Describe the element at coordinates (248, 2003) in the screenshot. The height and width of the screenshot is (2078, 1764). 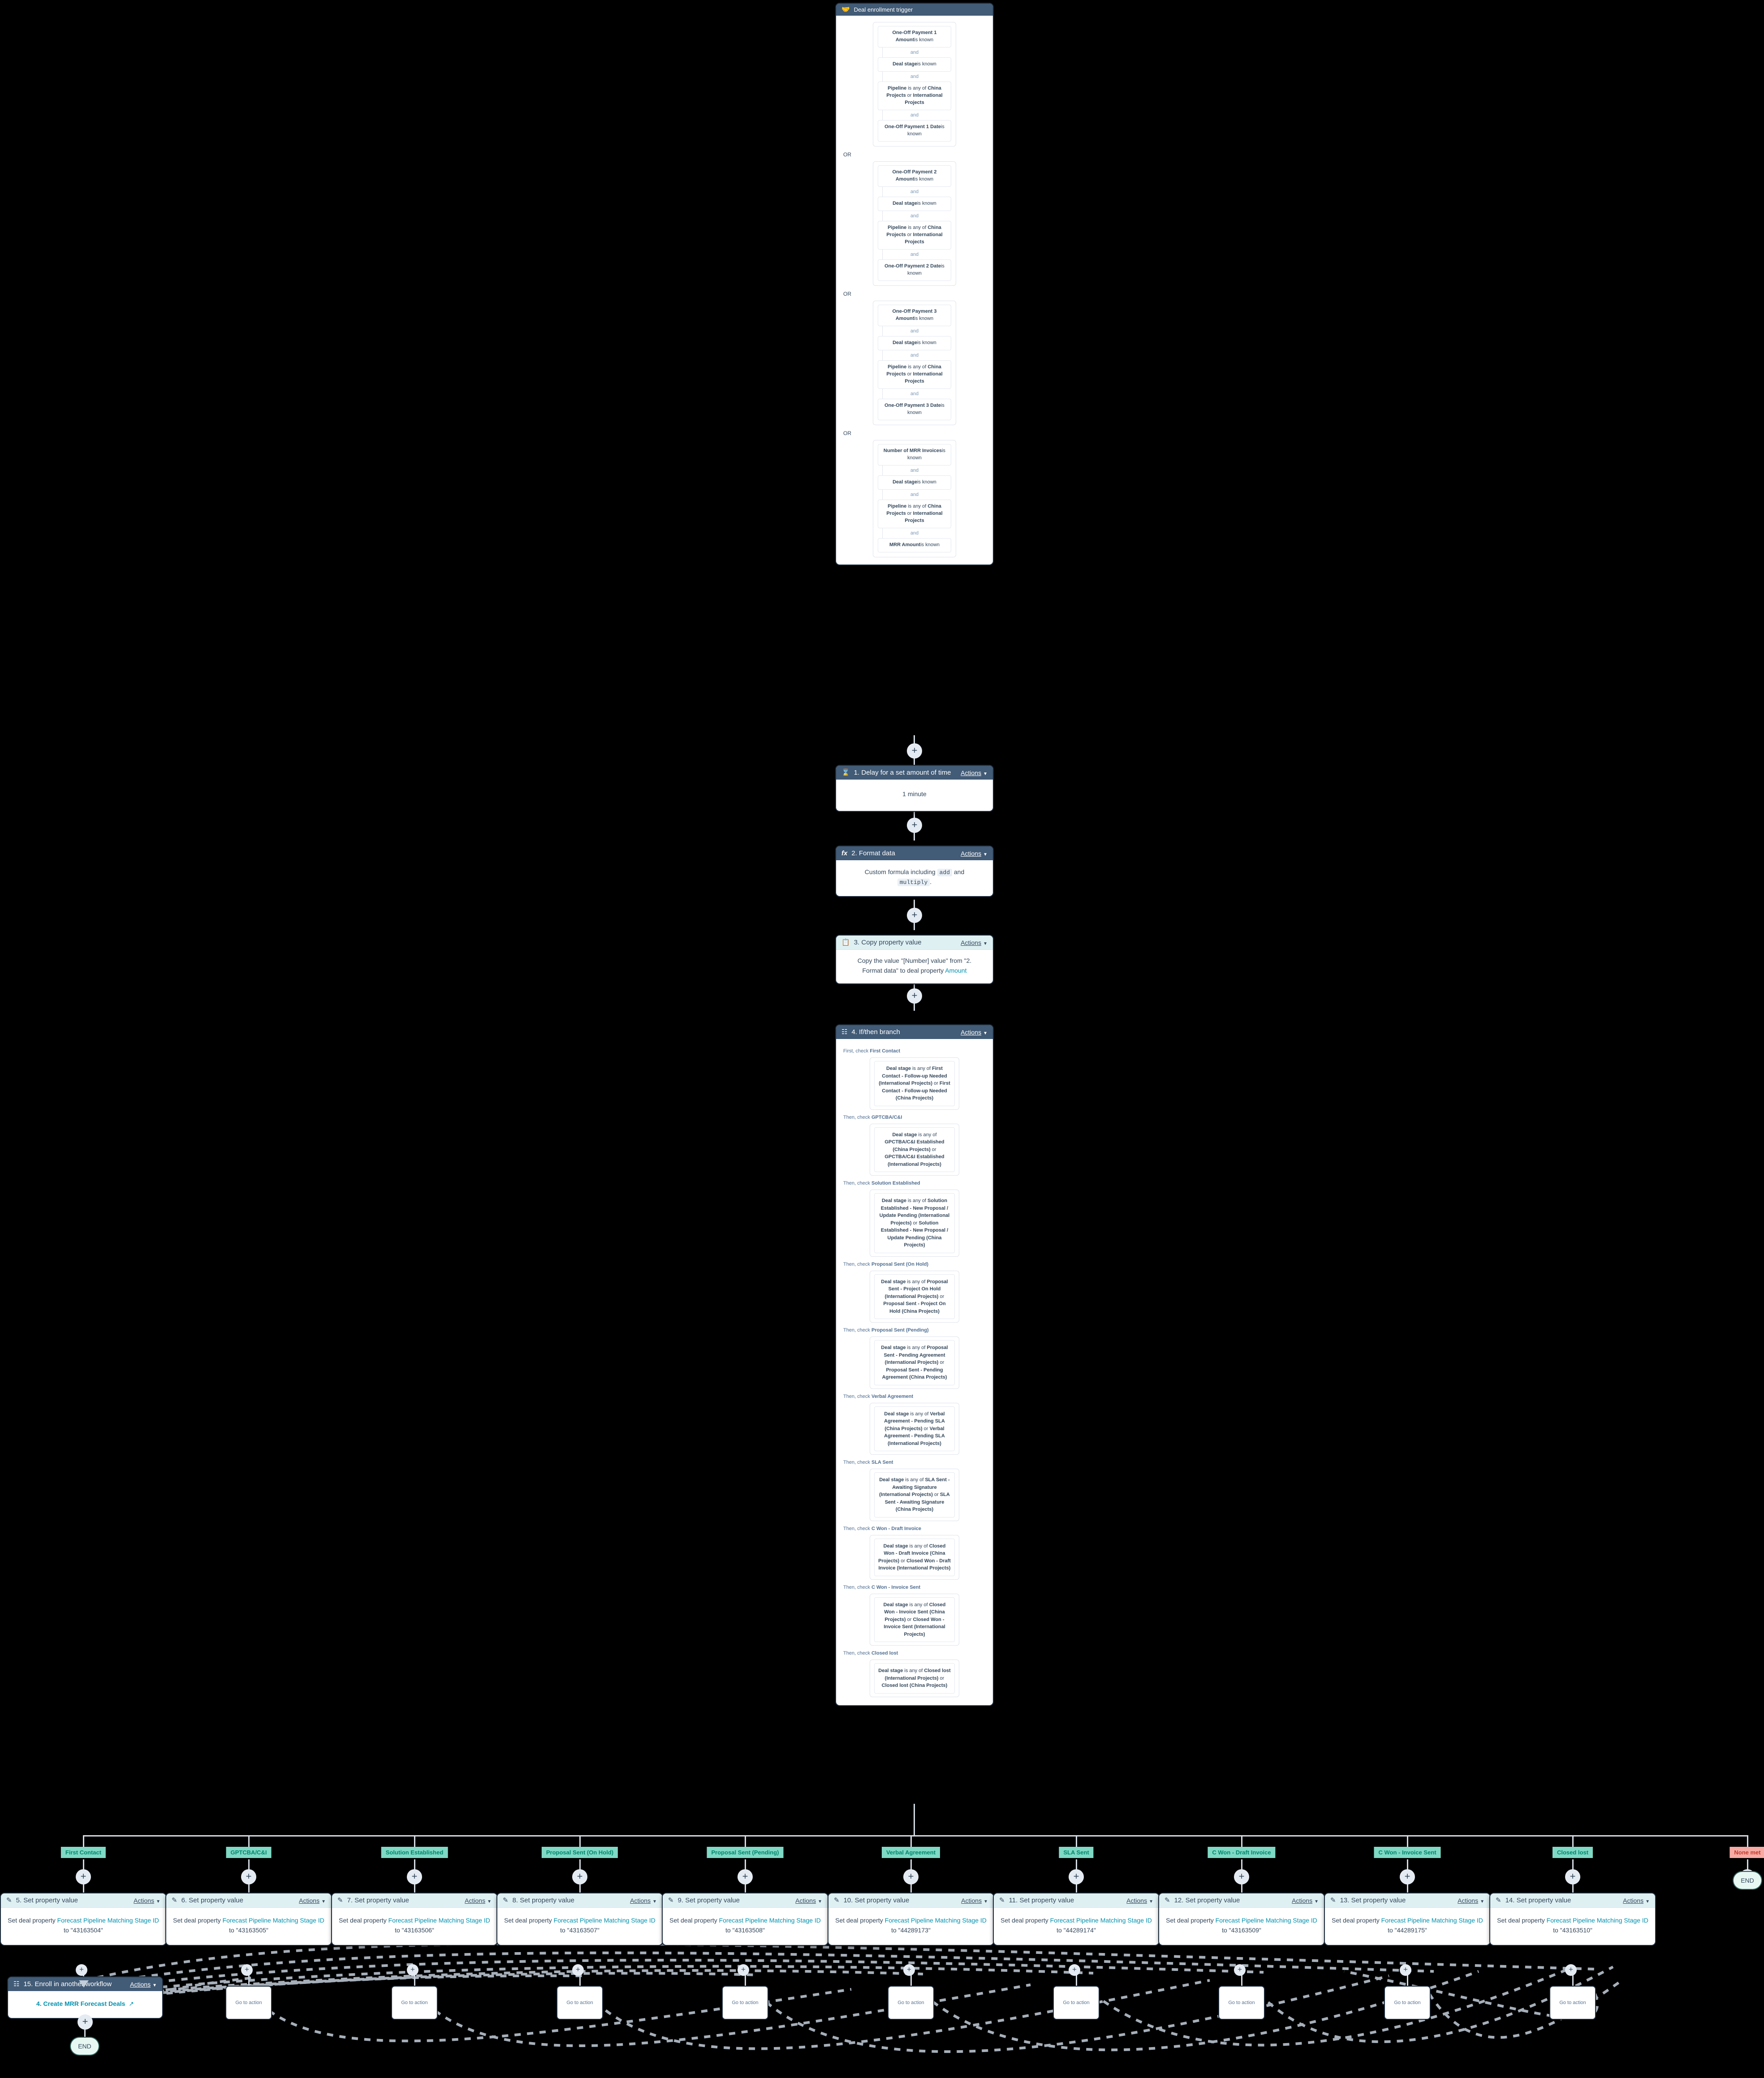
I see `goto-action-box-2: Go to action` at that location.